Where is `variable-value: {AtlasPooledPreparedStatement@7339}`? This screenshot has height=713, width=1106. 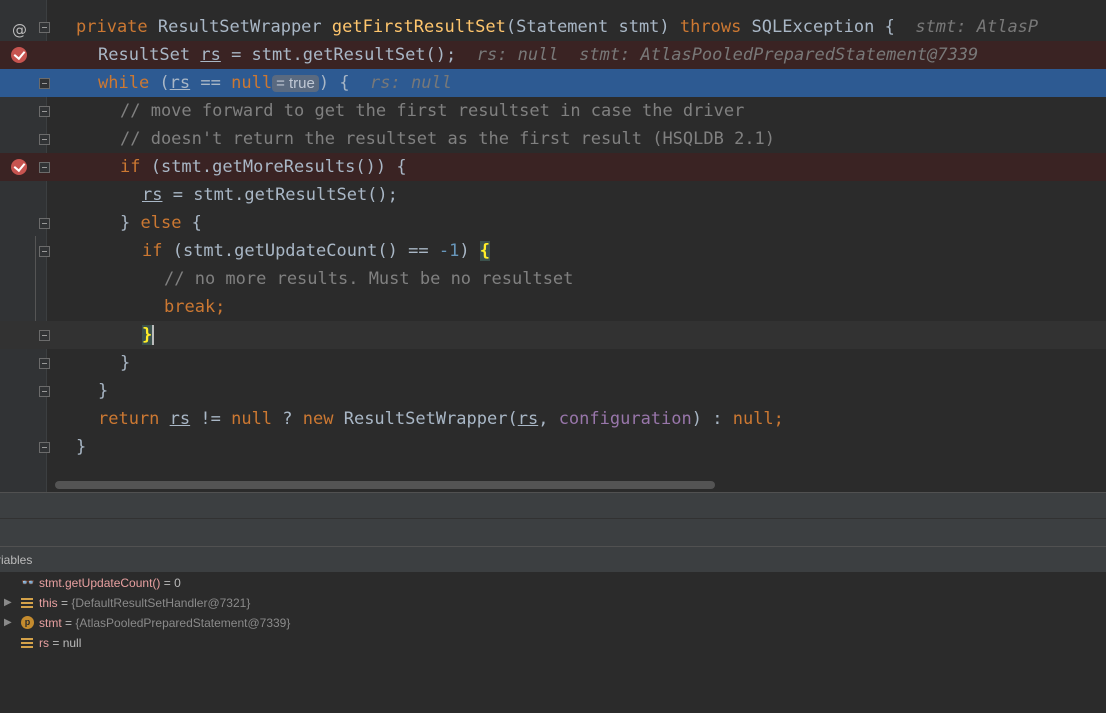
variable-value: {AtlasPooledPreparedStatement@7339} is located at coordinates (183, 623).